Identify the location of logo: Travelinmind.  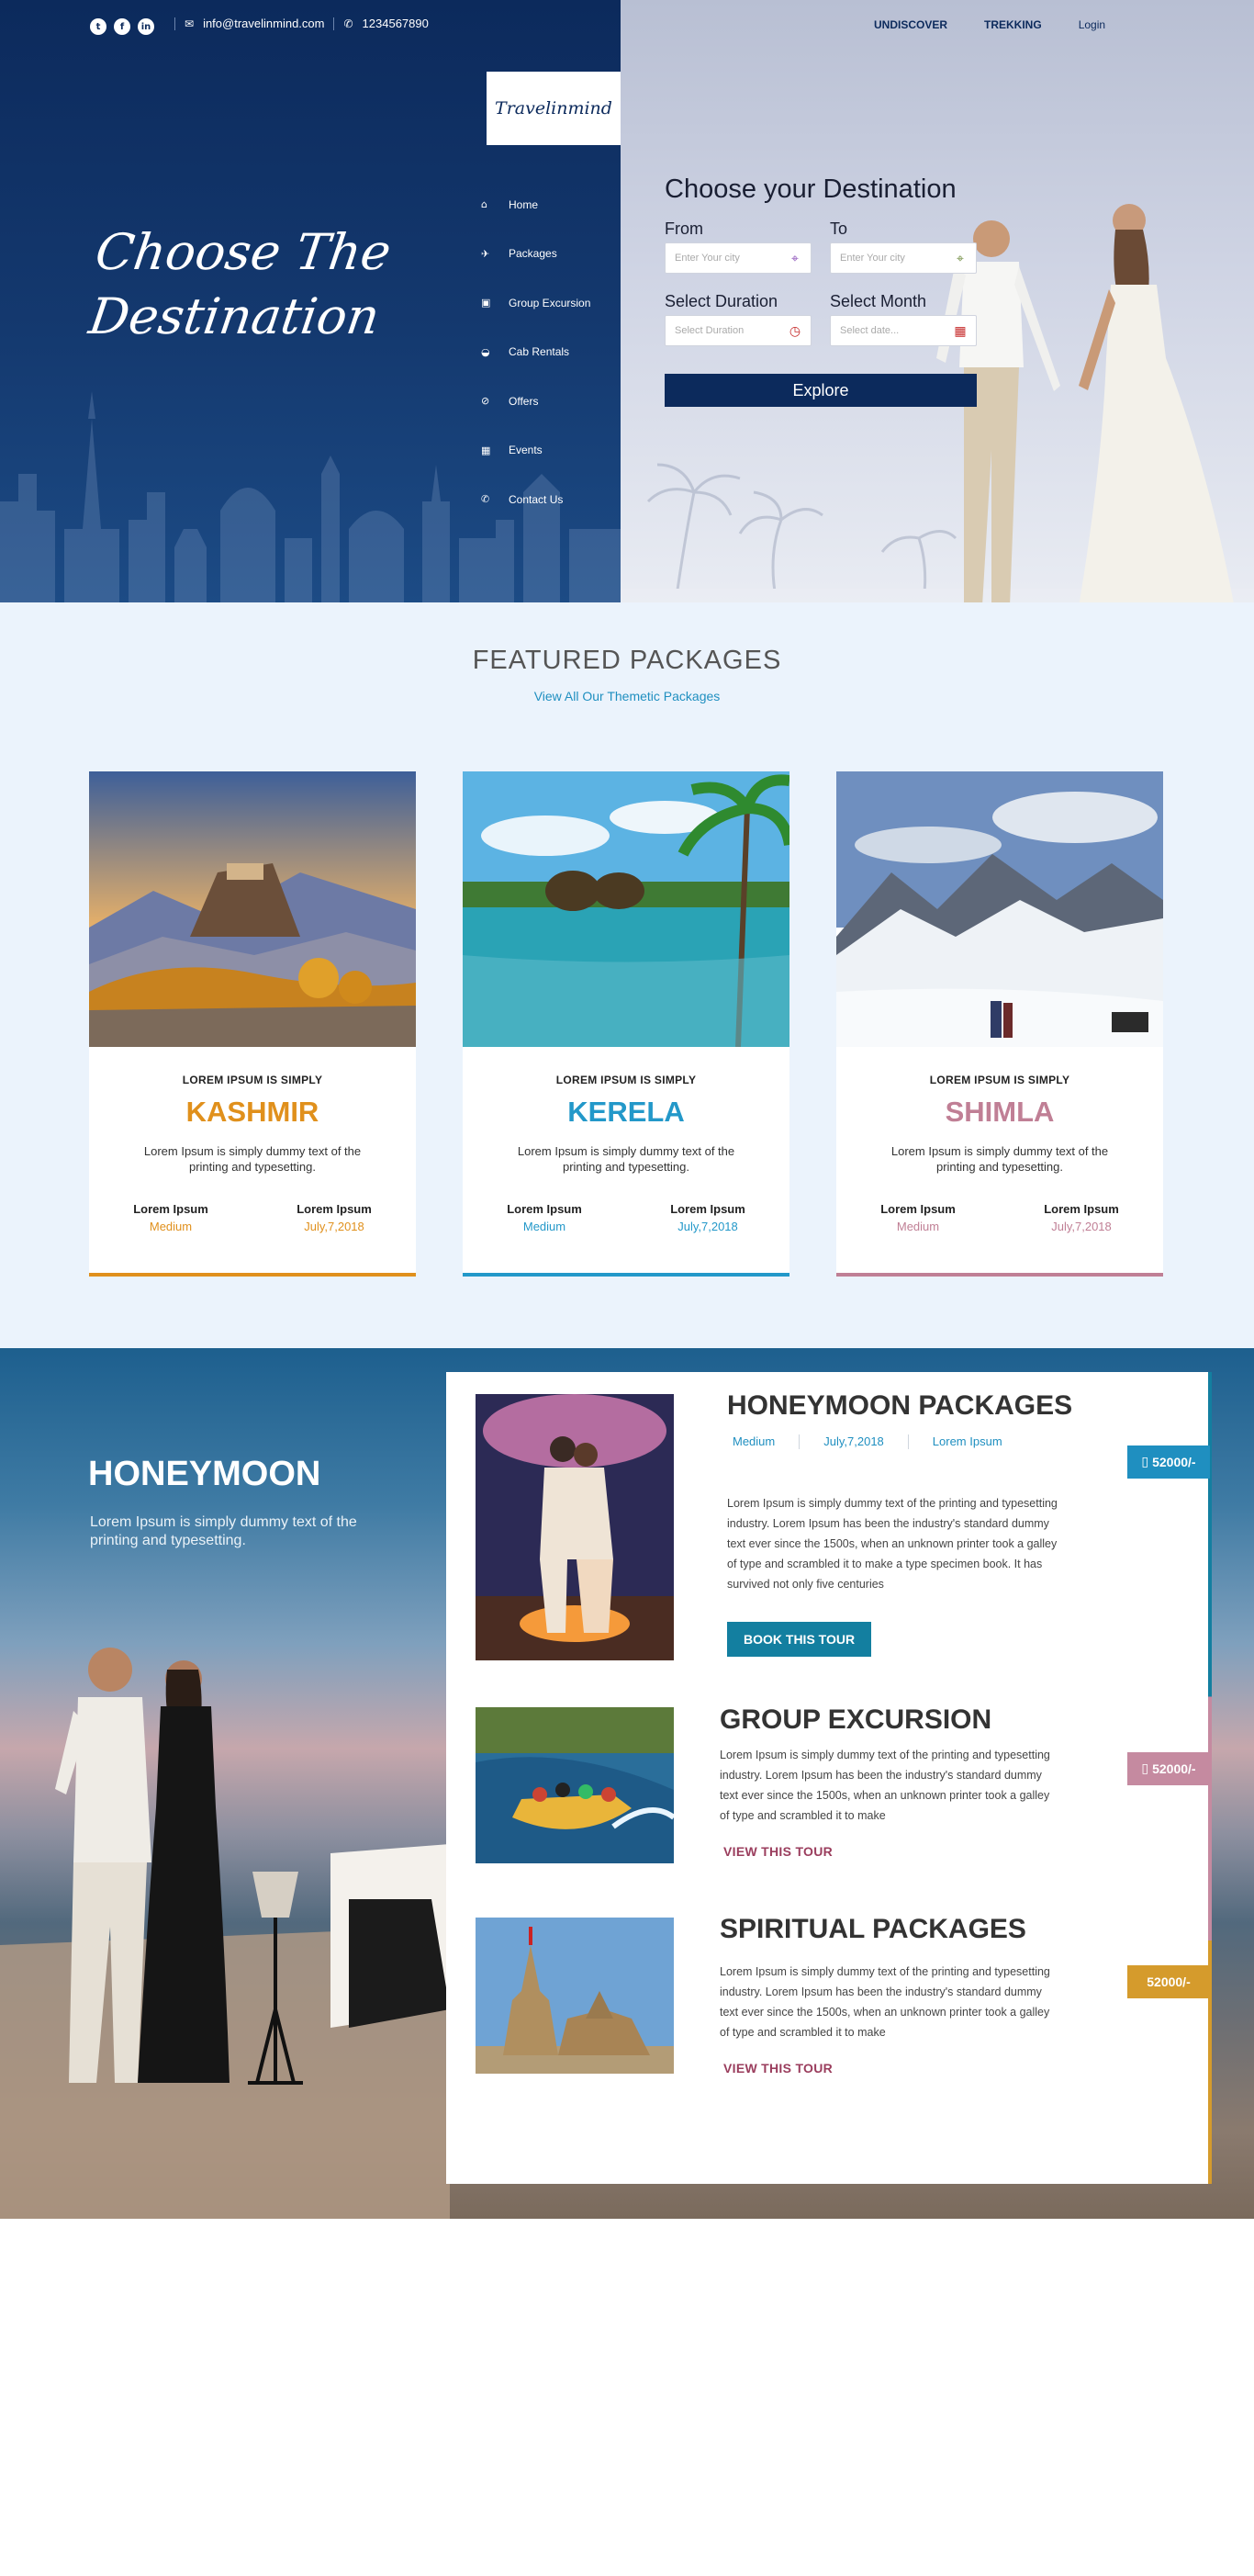
(554, 108).